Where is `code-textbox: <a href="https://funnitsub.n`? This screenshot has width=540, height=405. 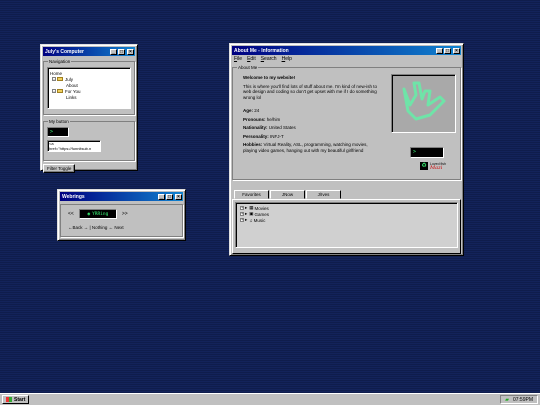 code-textbox: <a href="https://funnitsub.n is located at coordinates (74, 146).